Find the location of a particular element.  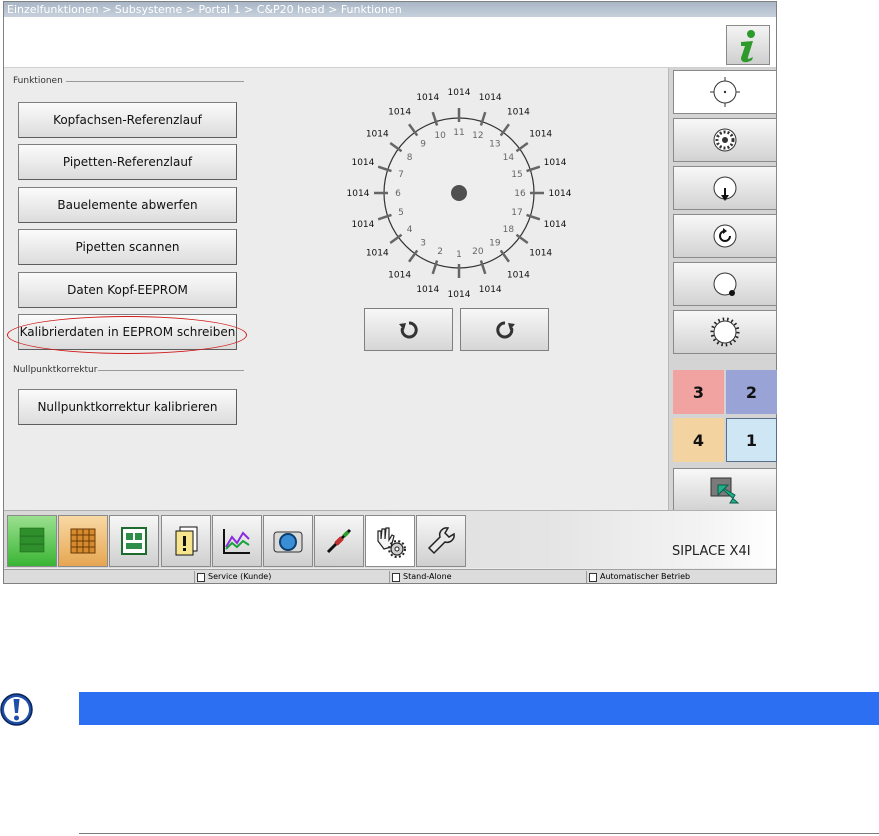

tool-dial-all-button is located at coordinates (725, 332).